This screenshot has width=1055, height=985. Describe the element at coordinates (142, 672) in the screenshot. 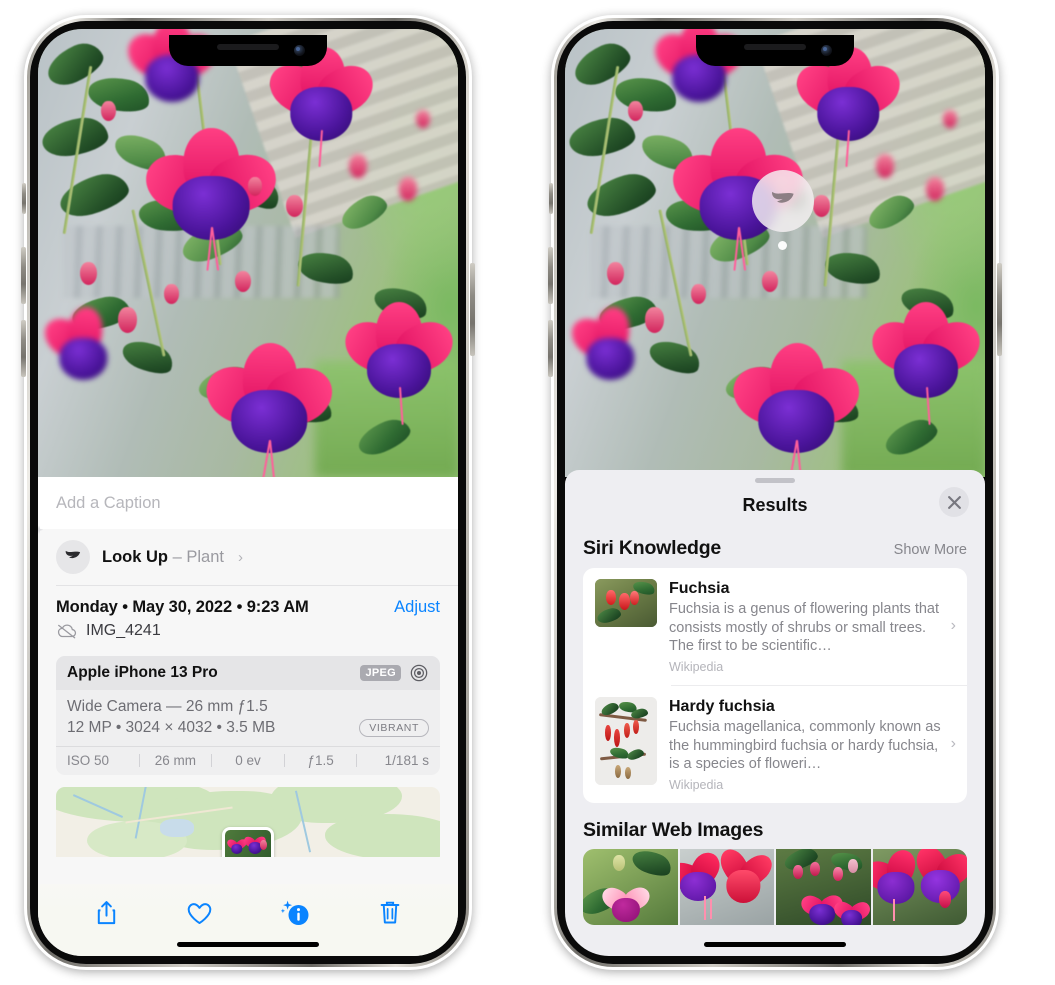

I see `exif-device: Apple iPhone 13 Pro` at that location.